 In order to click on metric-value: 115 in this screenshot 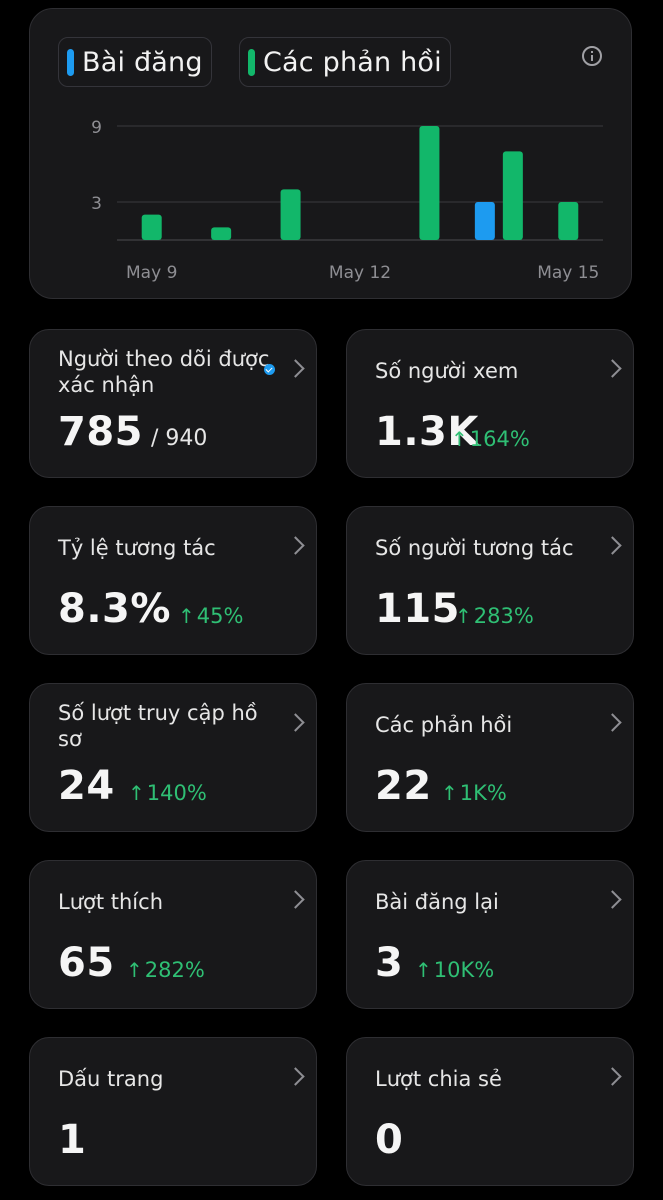, I will do `click(417, 609)`.